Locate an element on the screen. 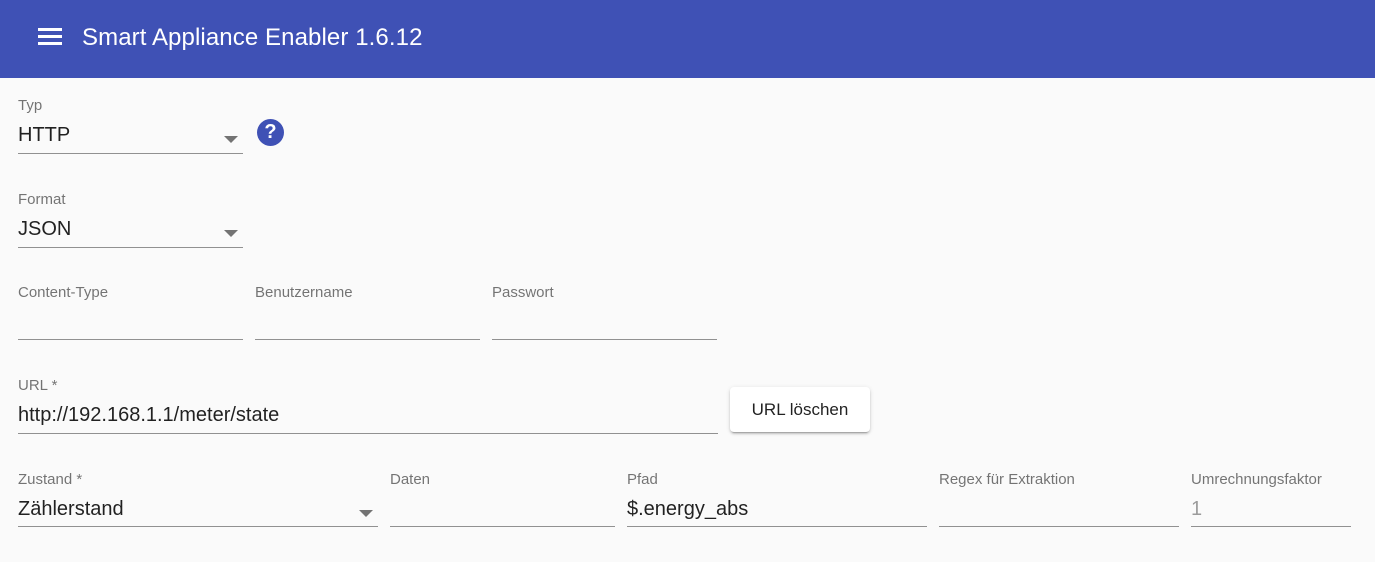 The image size is (1375, 562). help-icon: ? is located at coordinates (270, 132).